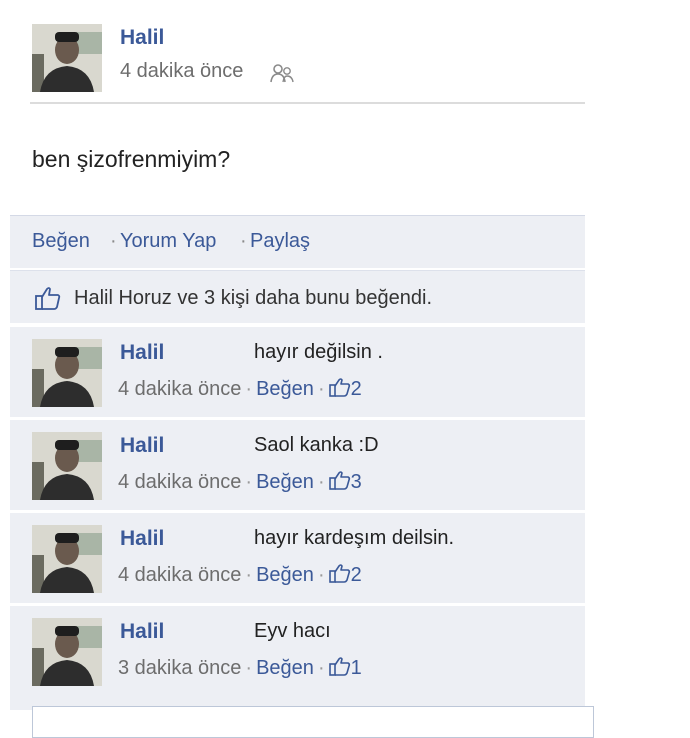 This screenshot has width=690, height=738. What do you see at coordinates (280, 241) in the screenshot?
I see `share-link: Paylaş` at bounding box center [280, 241].